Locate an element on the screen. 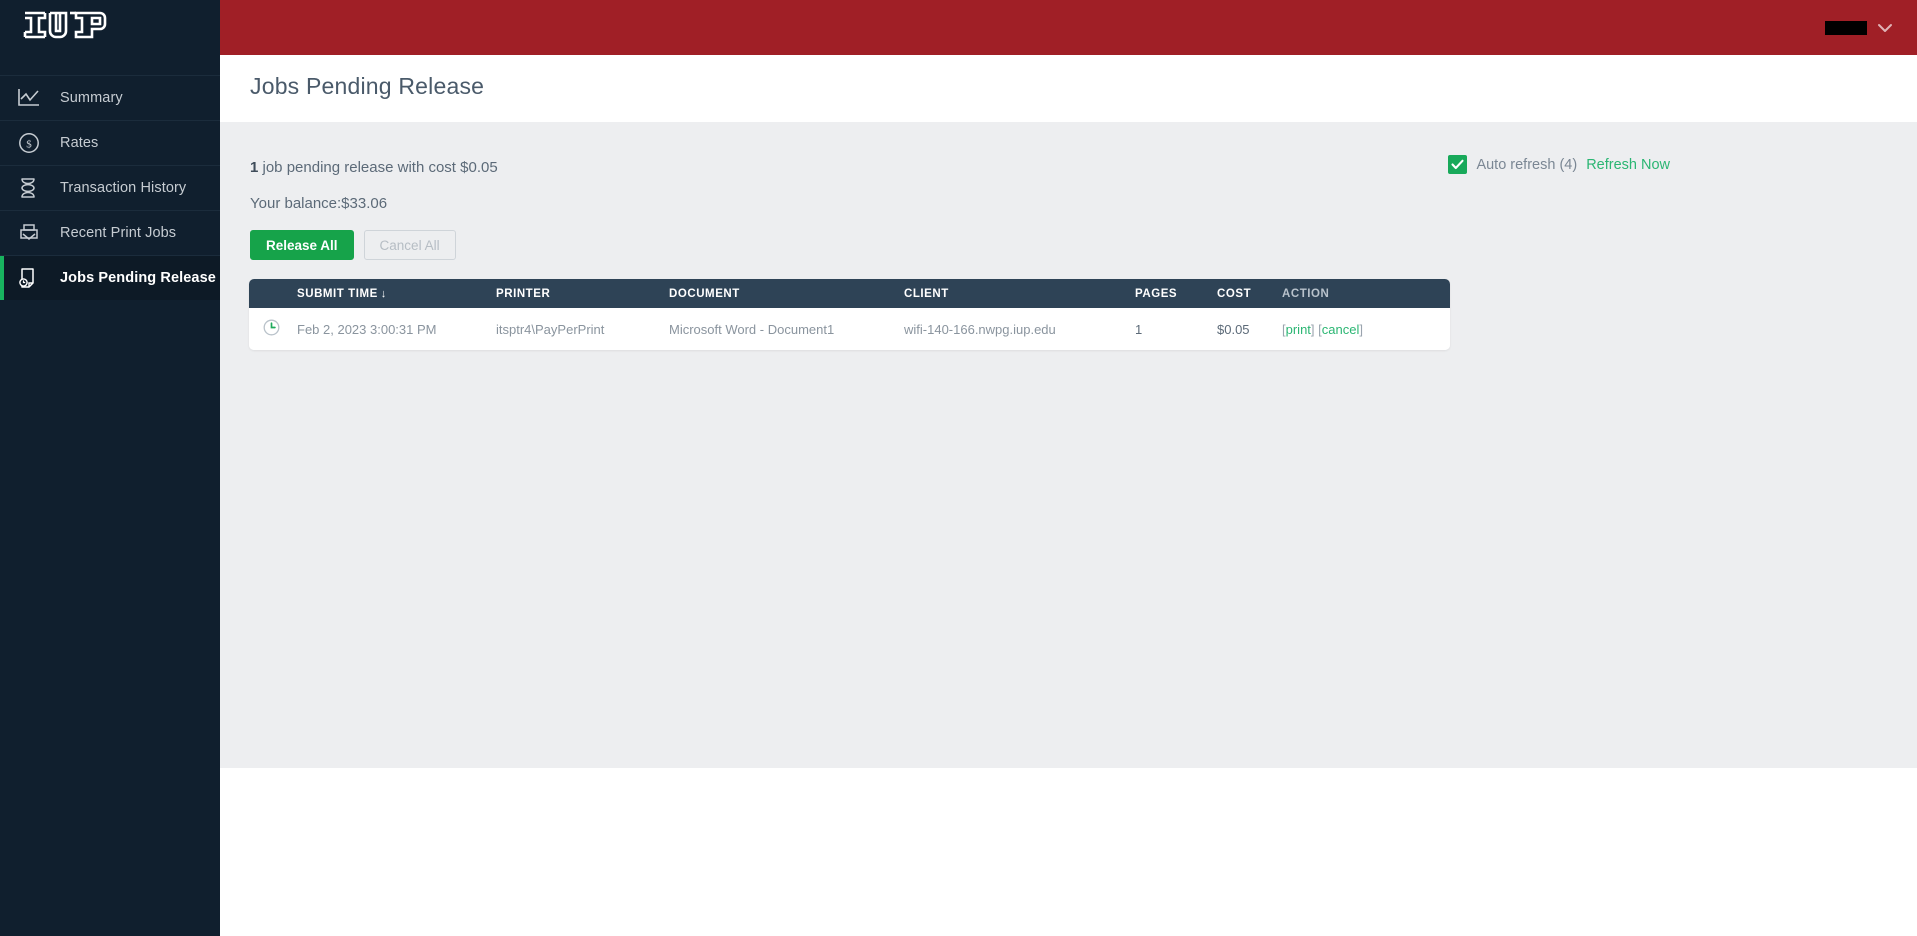  cell-client: wifi-140-166.nwpg.iup.edu is located at coordinates (980, 329).